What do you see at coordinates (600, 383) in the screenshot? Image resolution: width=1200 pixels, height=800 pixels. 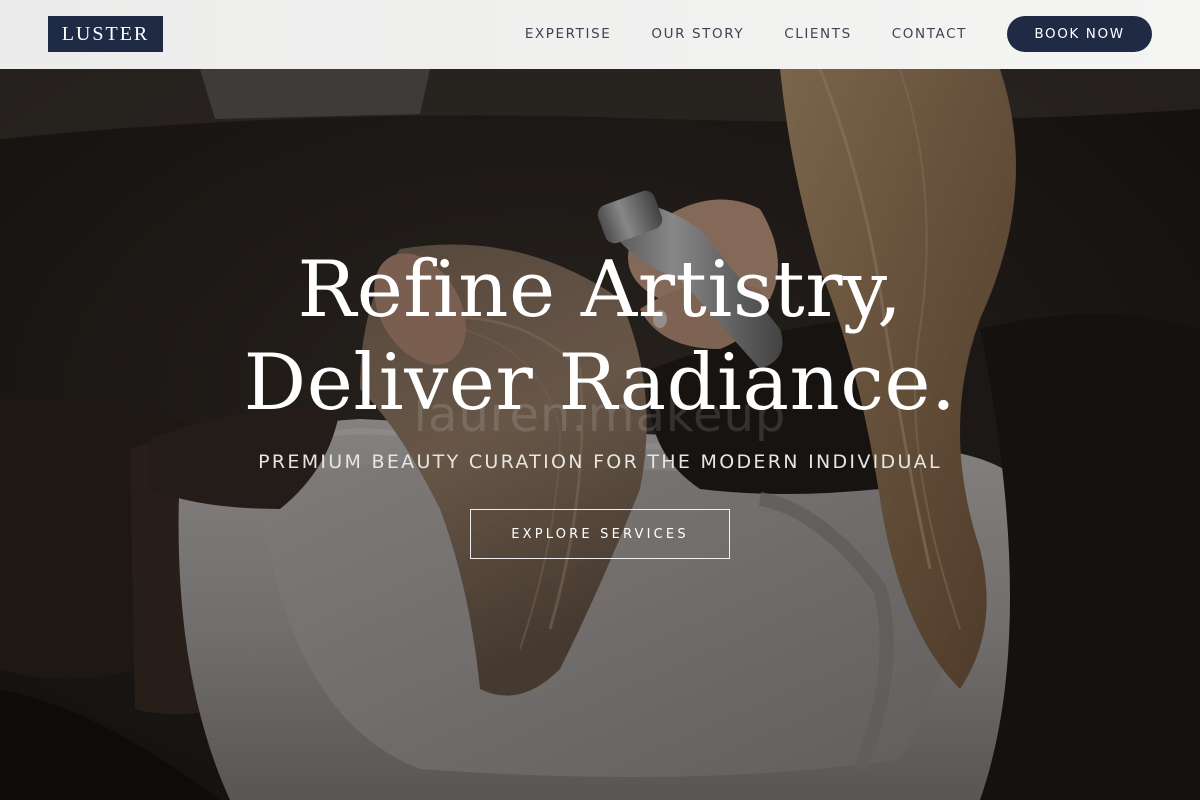 I see `hero-heading-line-2: Deliver Radiance.` at bounding box center [600, 383].